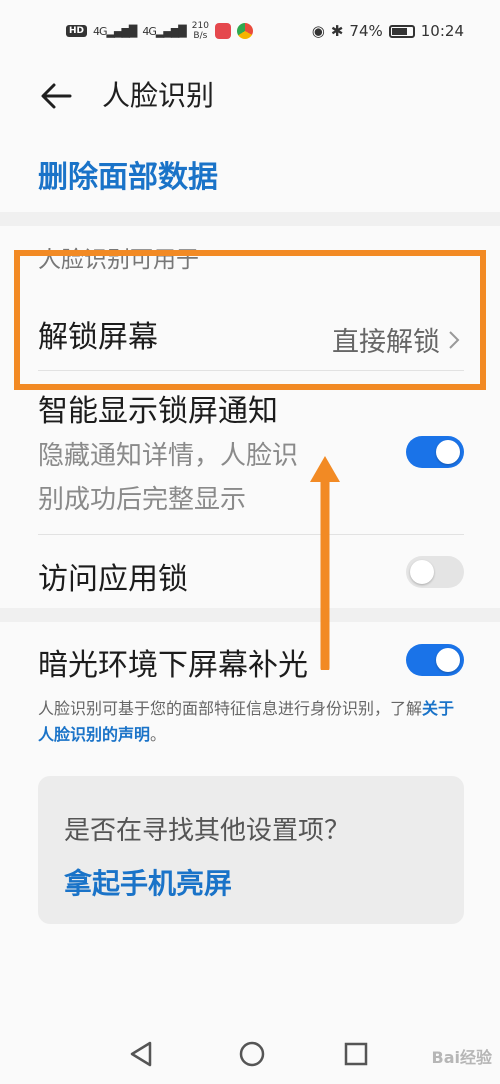  I want to click on fill-light-toggle, so click(435, 660).